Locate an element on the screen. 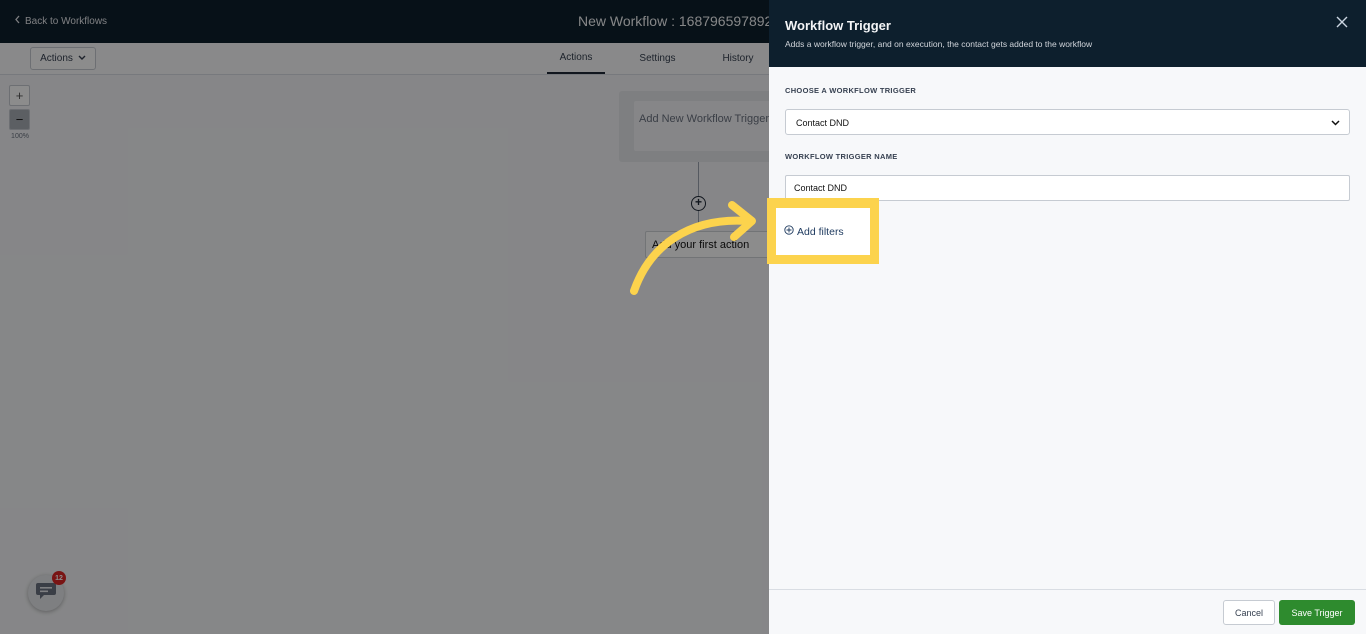  save-trigger-button: Save Trigger is located at coordinates (1317, 612).